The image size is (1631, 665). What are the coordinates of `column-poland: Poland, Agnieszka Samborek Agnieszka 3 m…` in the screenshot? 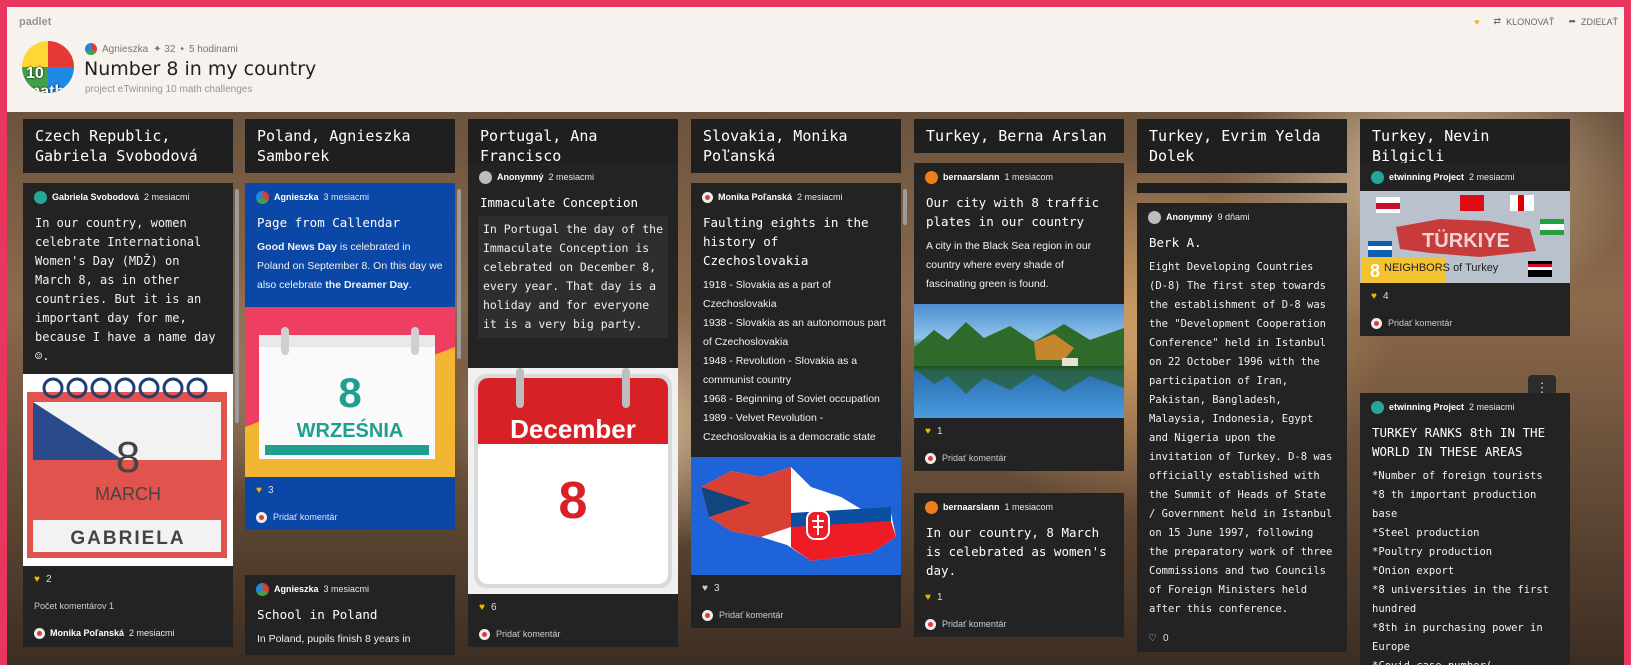 It's located at (353, 387).